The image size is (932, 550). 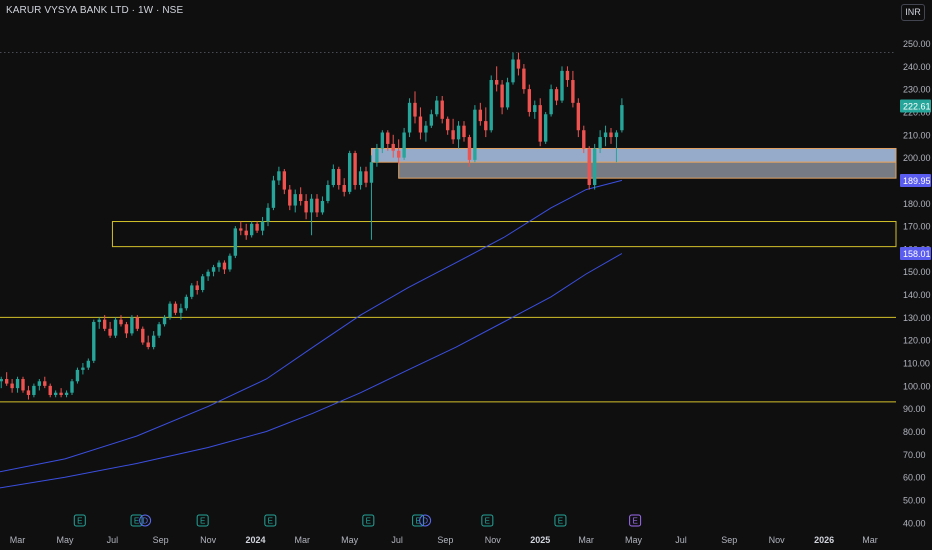 I want to click on y-tick-label: 230.00, so click(x=917, y=90).